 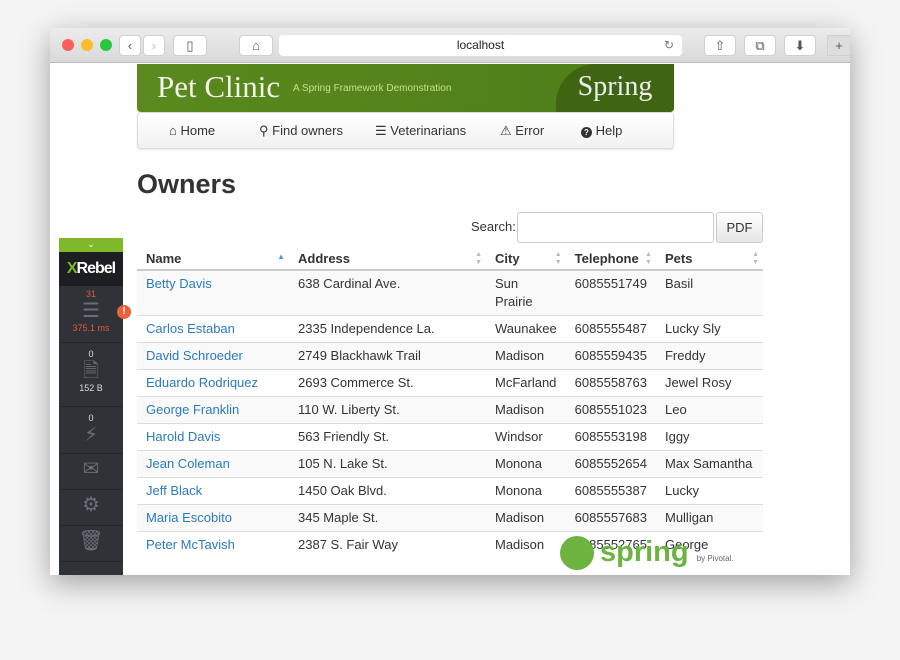 What do you see at coordinates (387, 292) in the screenshot?
I see `cell-address: 638 Cardinal Ave.` at bounding box center [387, 292].